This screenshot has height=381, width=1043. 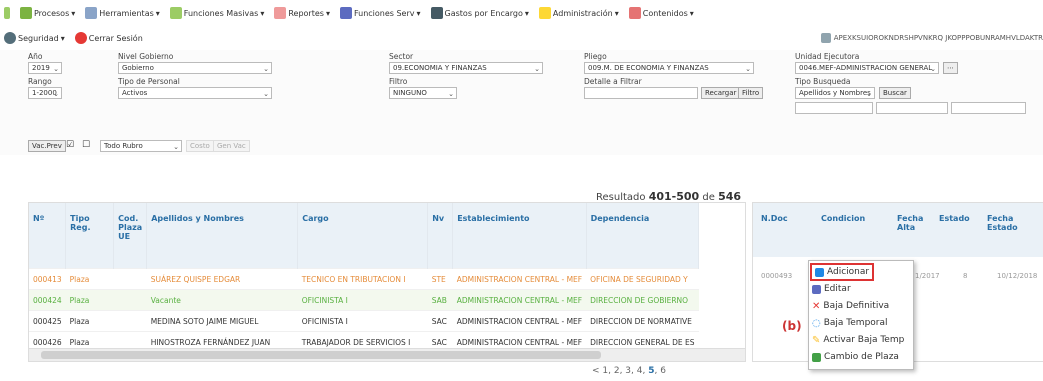 I want to click on vacprev-button: Vac.Prev, so click(x=47, y=146).